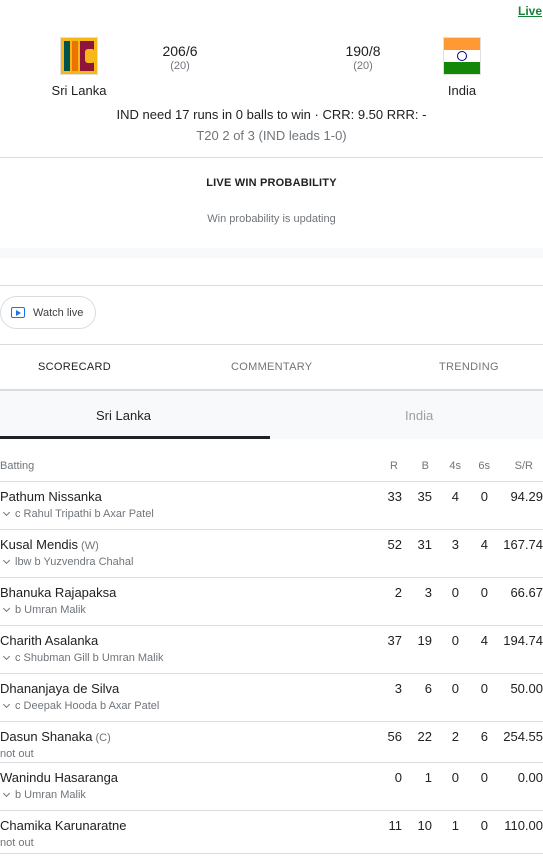 The height and width of the screenshot is (866, 543). I want to click on dismissal: c Rahul Tripathi b Axar Patel, so click(78, 514).